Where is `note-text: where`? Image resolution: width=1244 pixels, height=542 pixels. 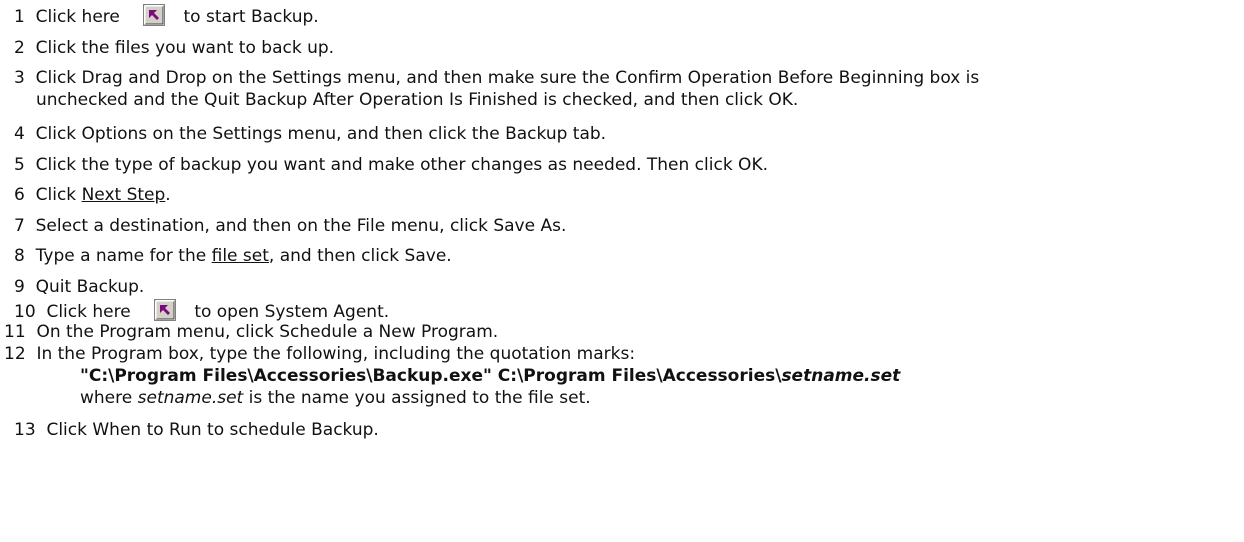
note-text: where is located at coordinates (109, 398).